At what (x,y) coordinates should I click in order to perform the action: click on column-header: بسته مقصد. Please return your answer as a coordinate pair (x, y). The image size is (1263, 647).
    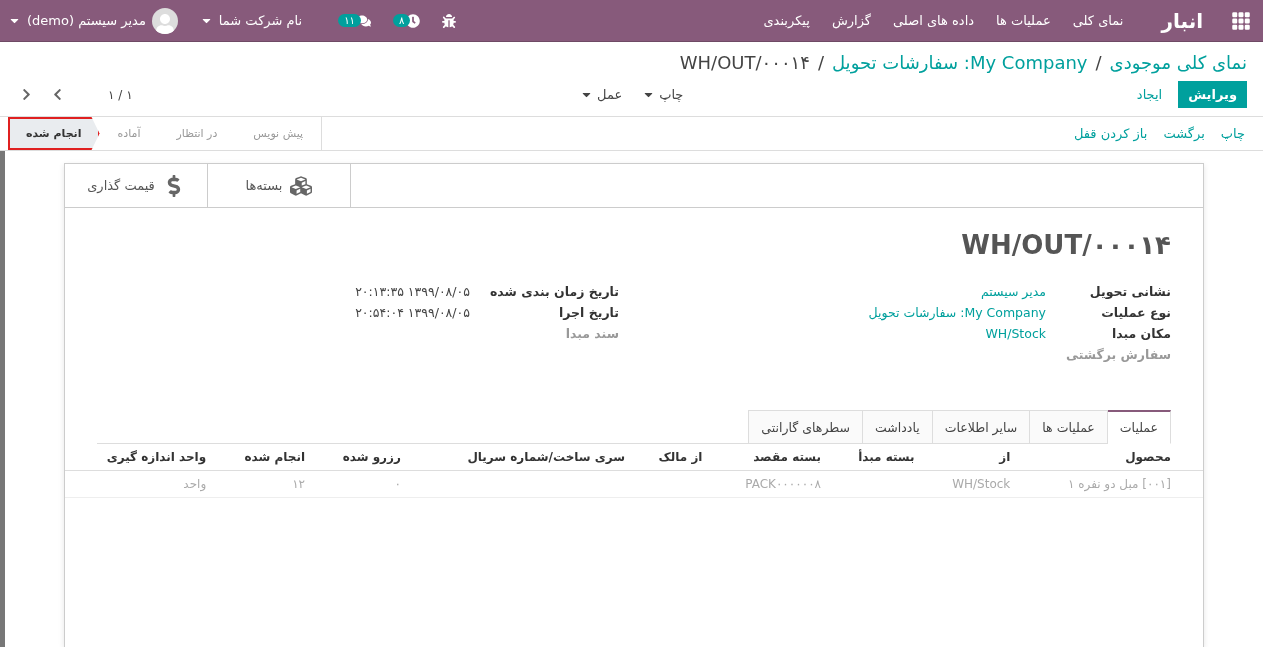
    Looking at the image, I should click on (770, 457).